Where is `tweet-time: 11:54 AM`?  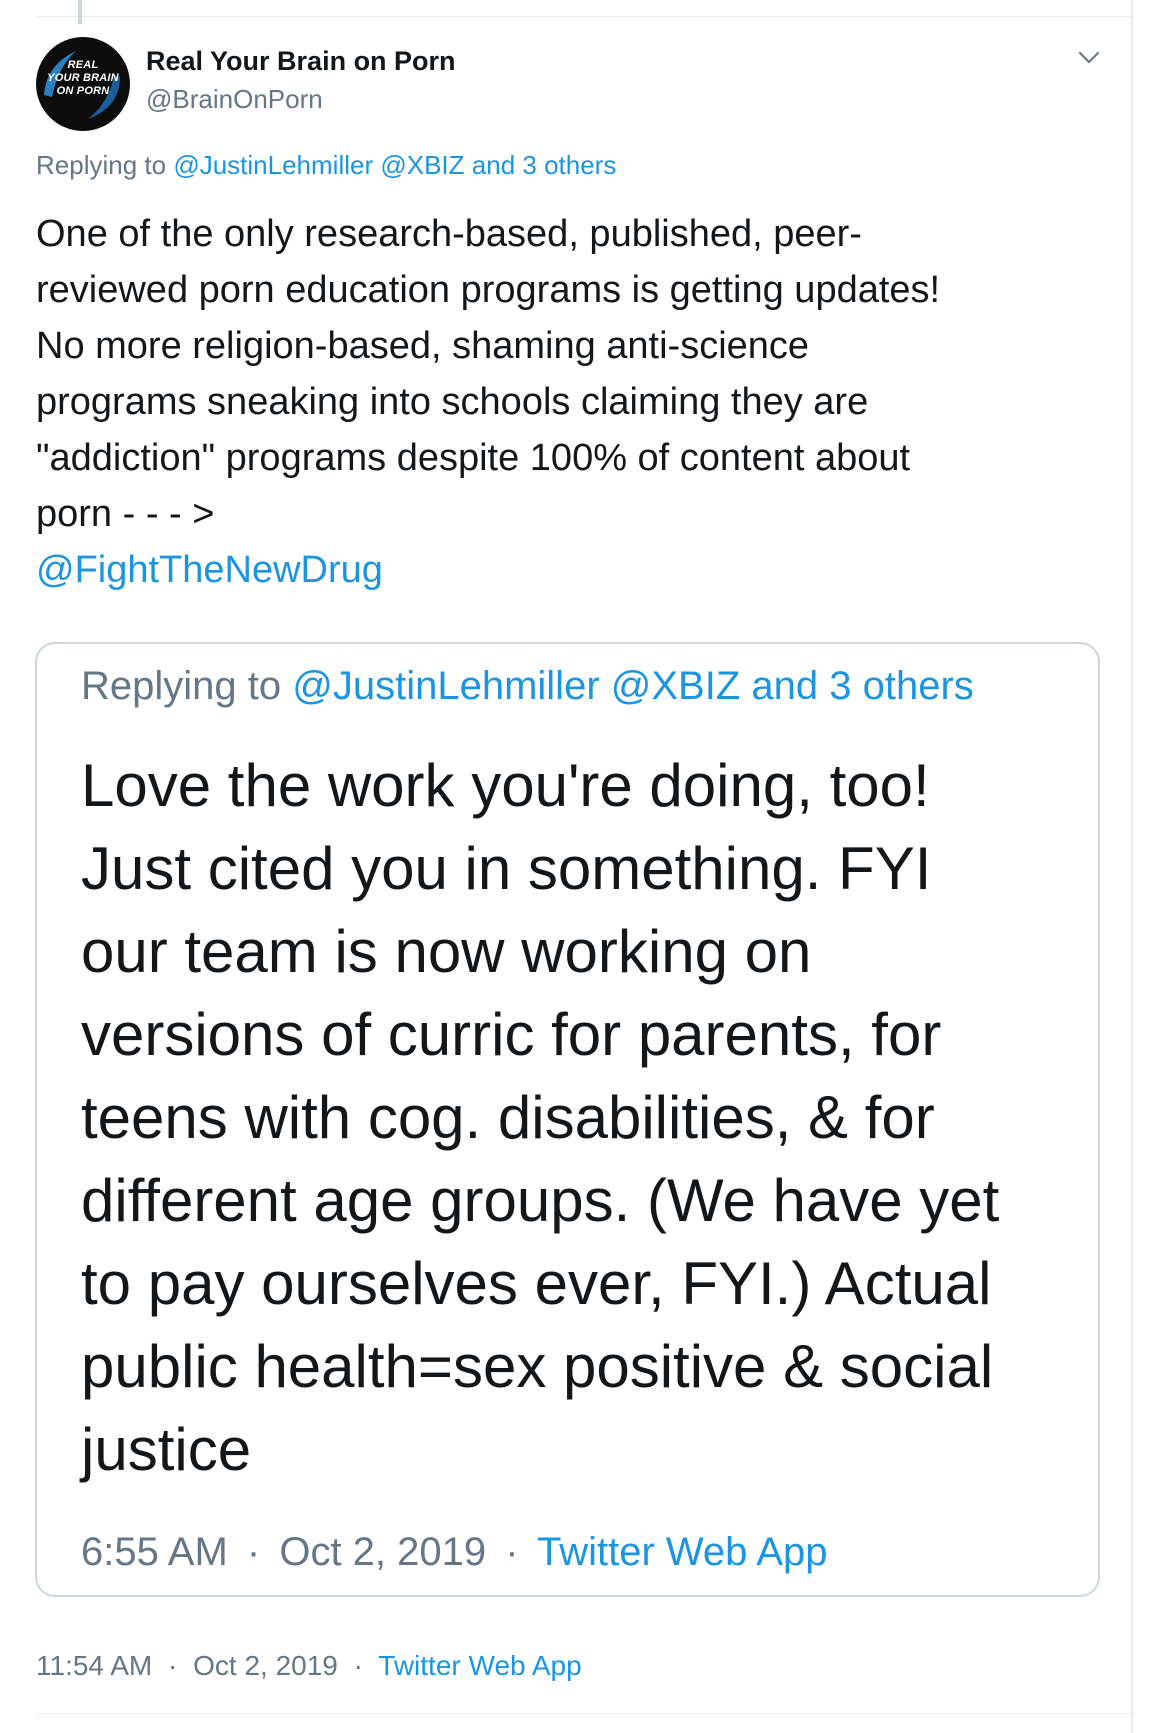 tweet-time: 11:54 AM is located at coordinates (94, 1665).